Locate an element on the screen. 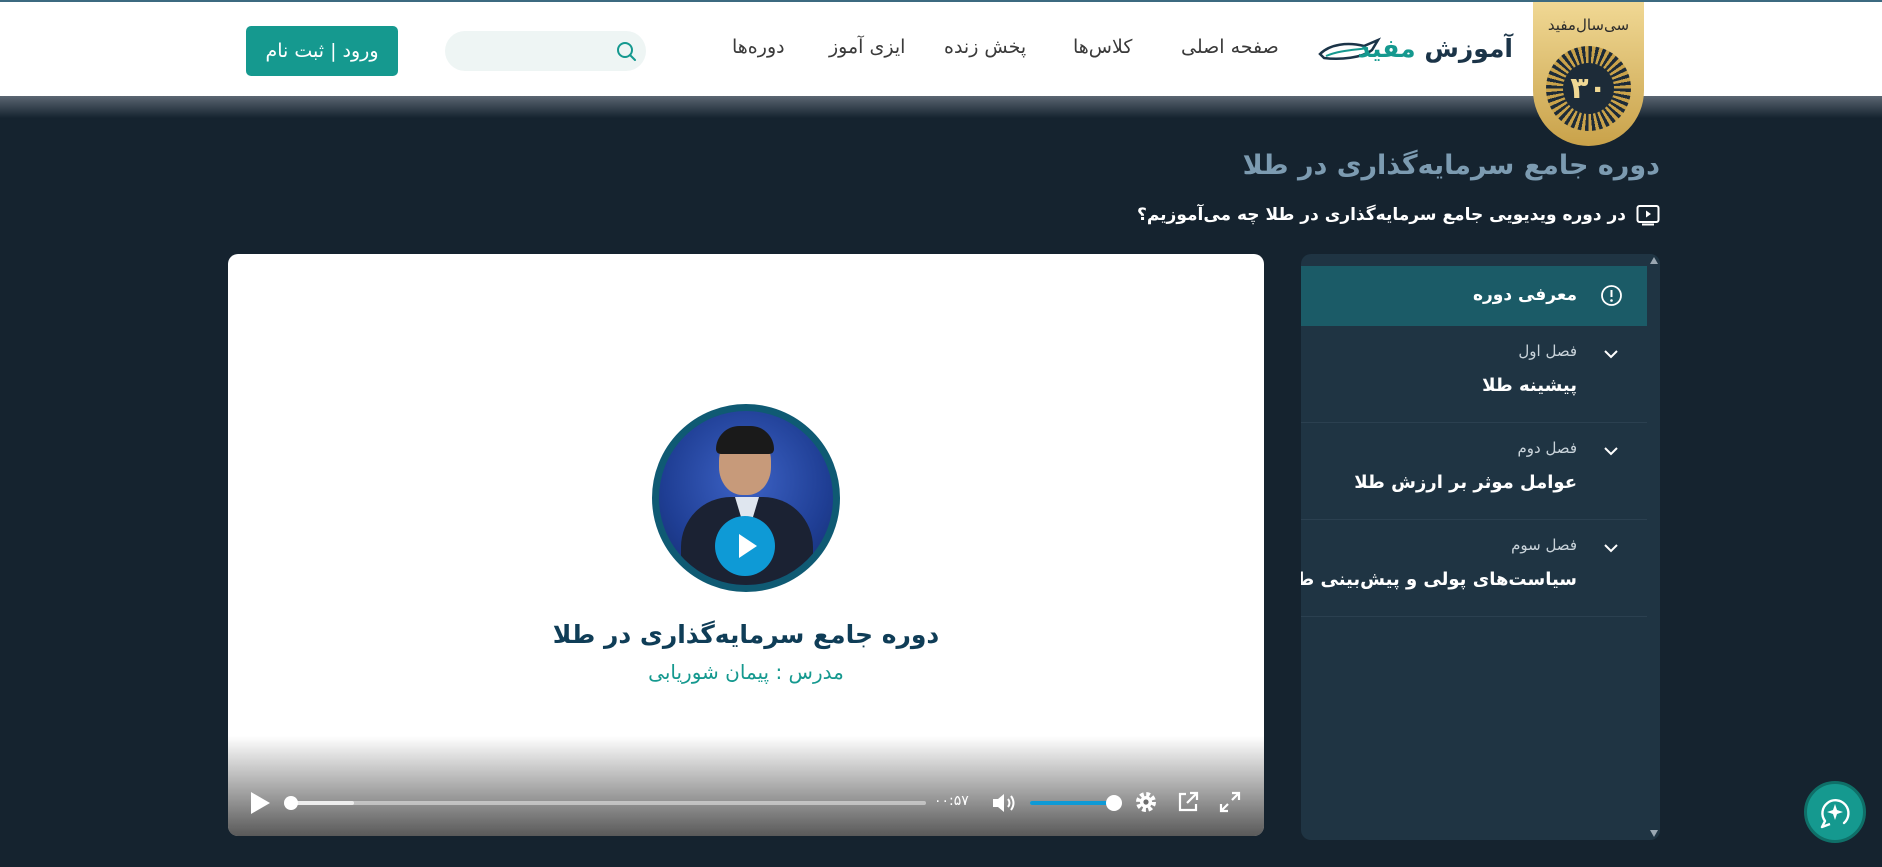  search-box is located at coordinates (545, 51).